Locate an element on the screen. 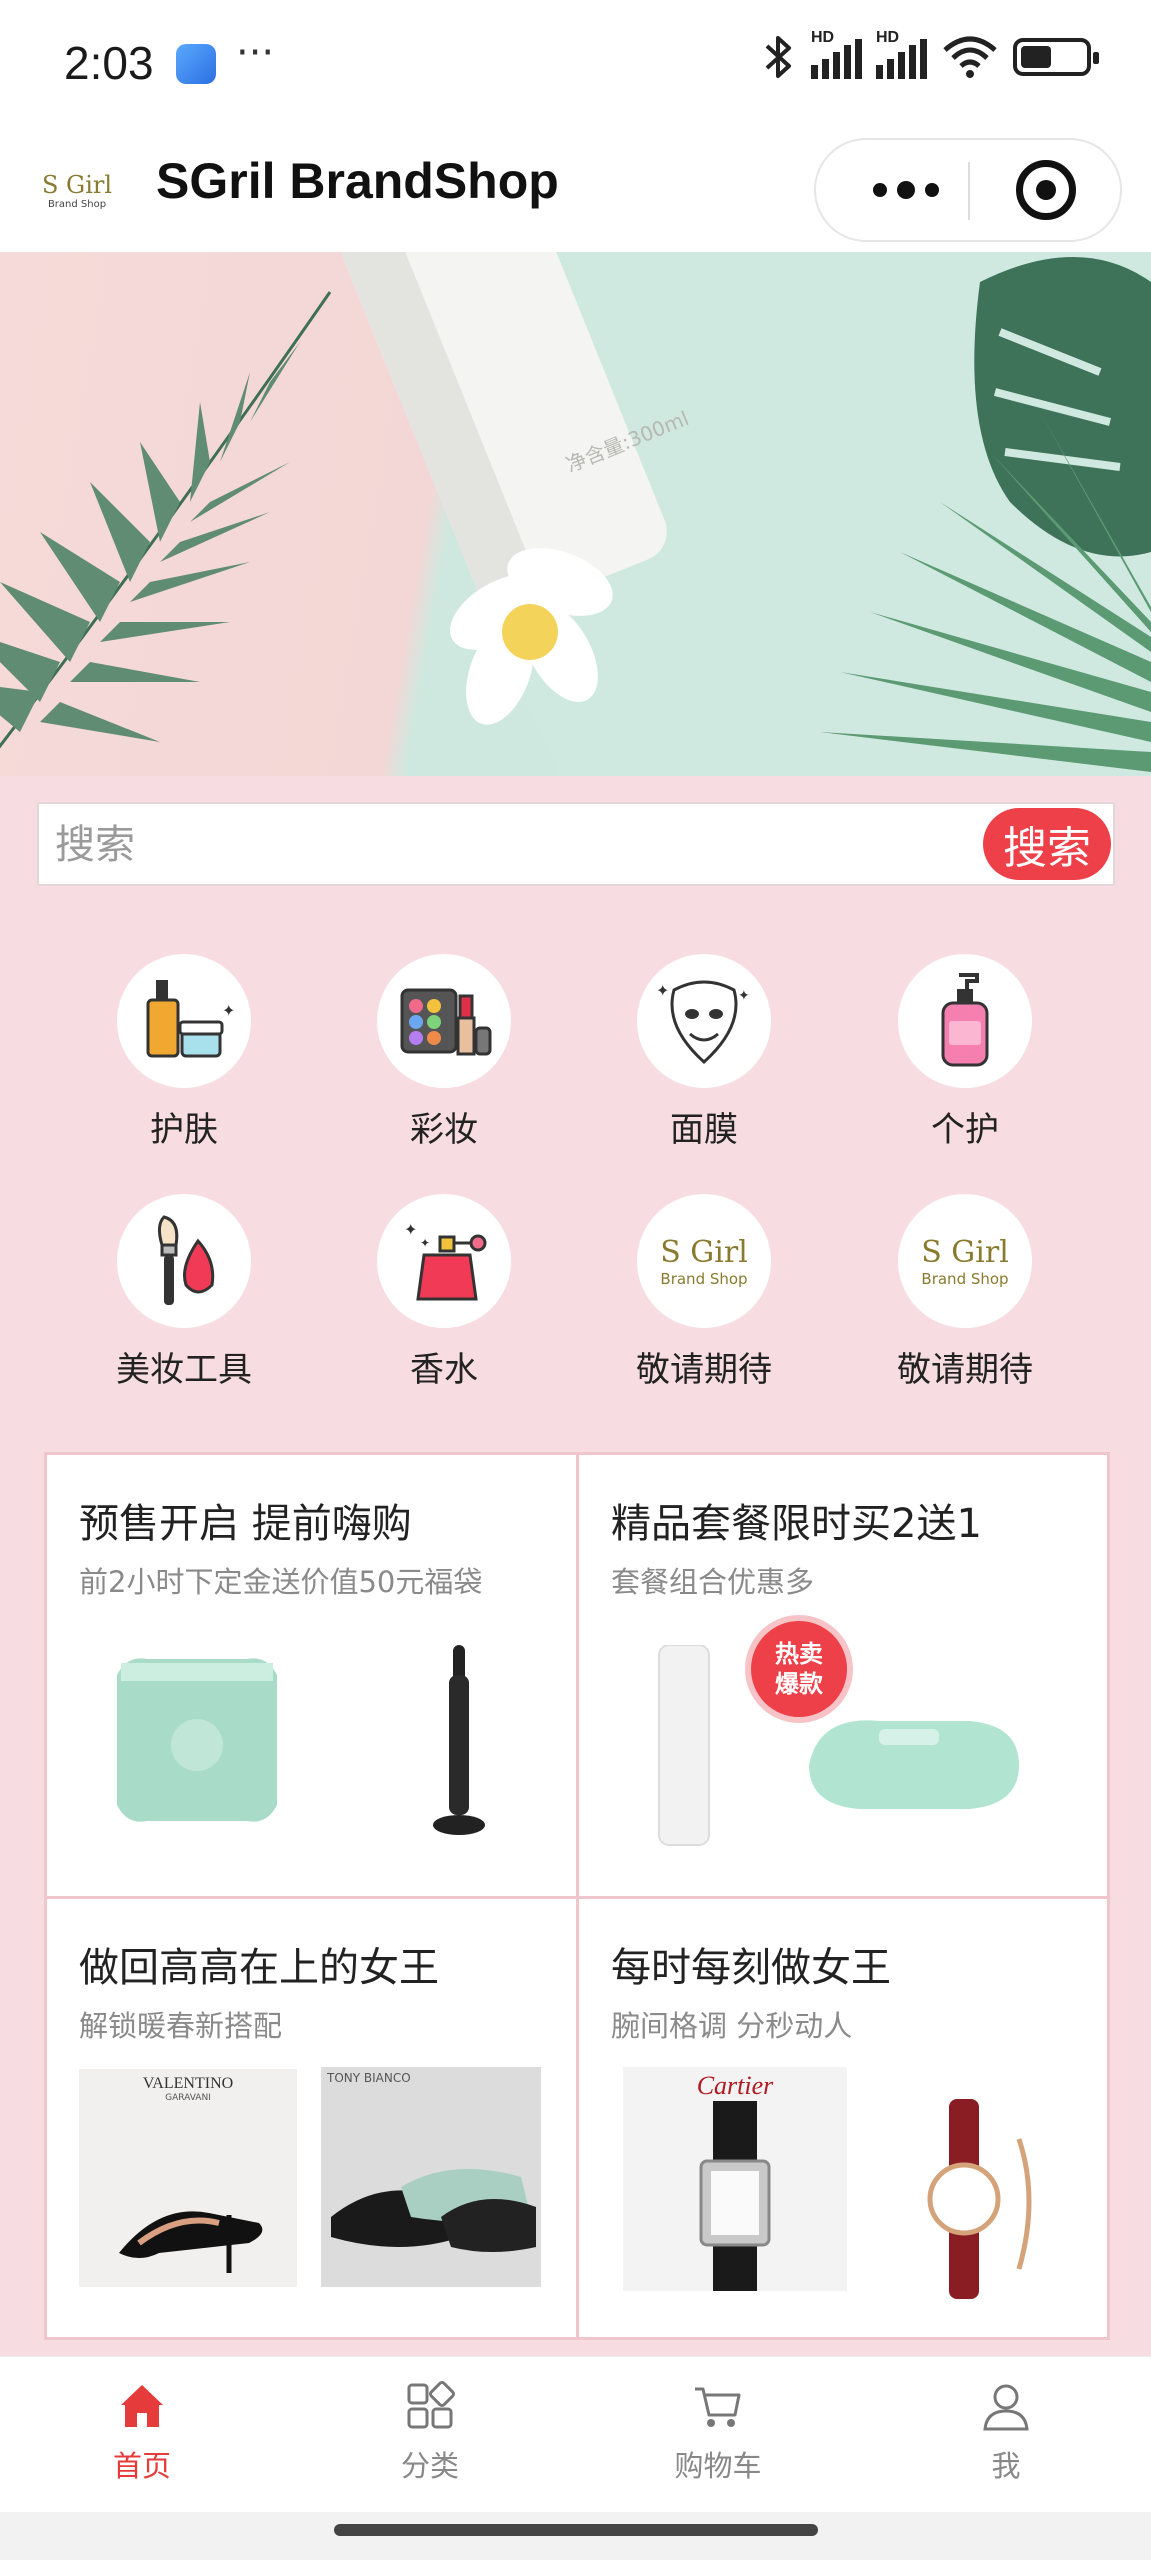 The image size is (1151, 2560). gesture-area is located at coordinates (575, 2536).